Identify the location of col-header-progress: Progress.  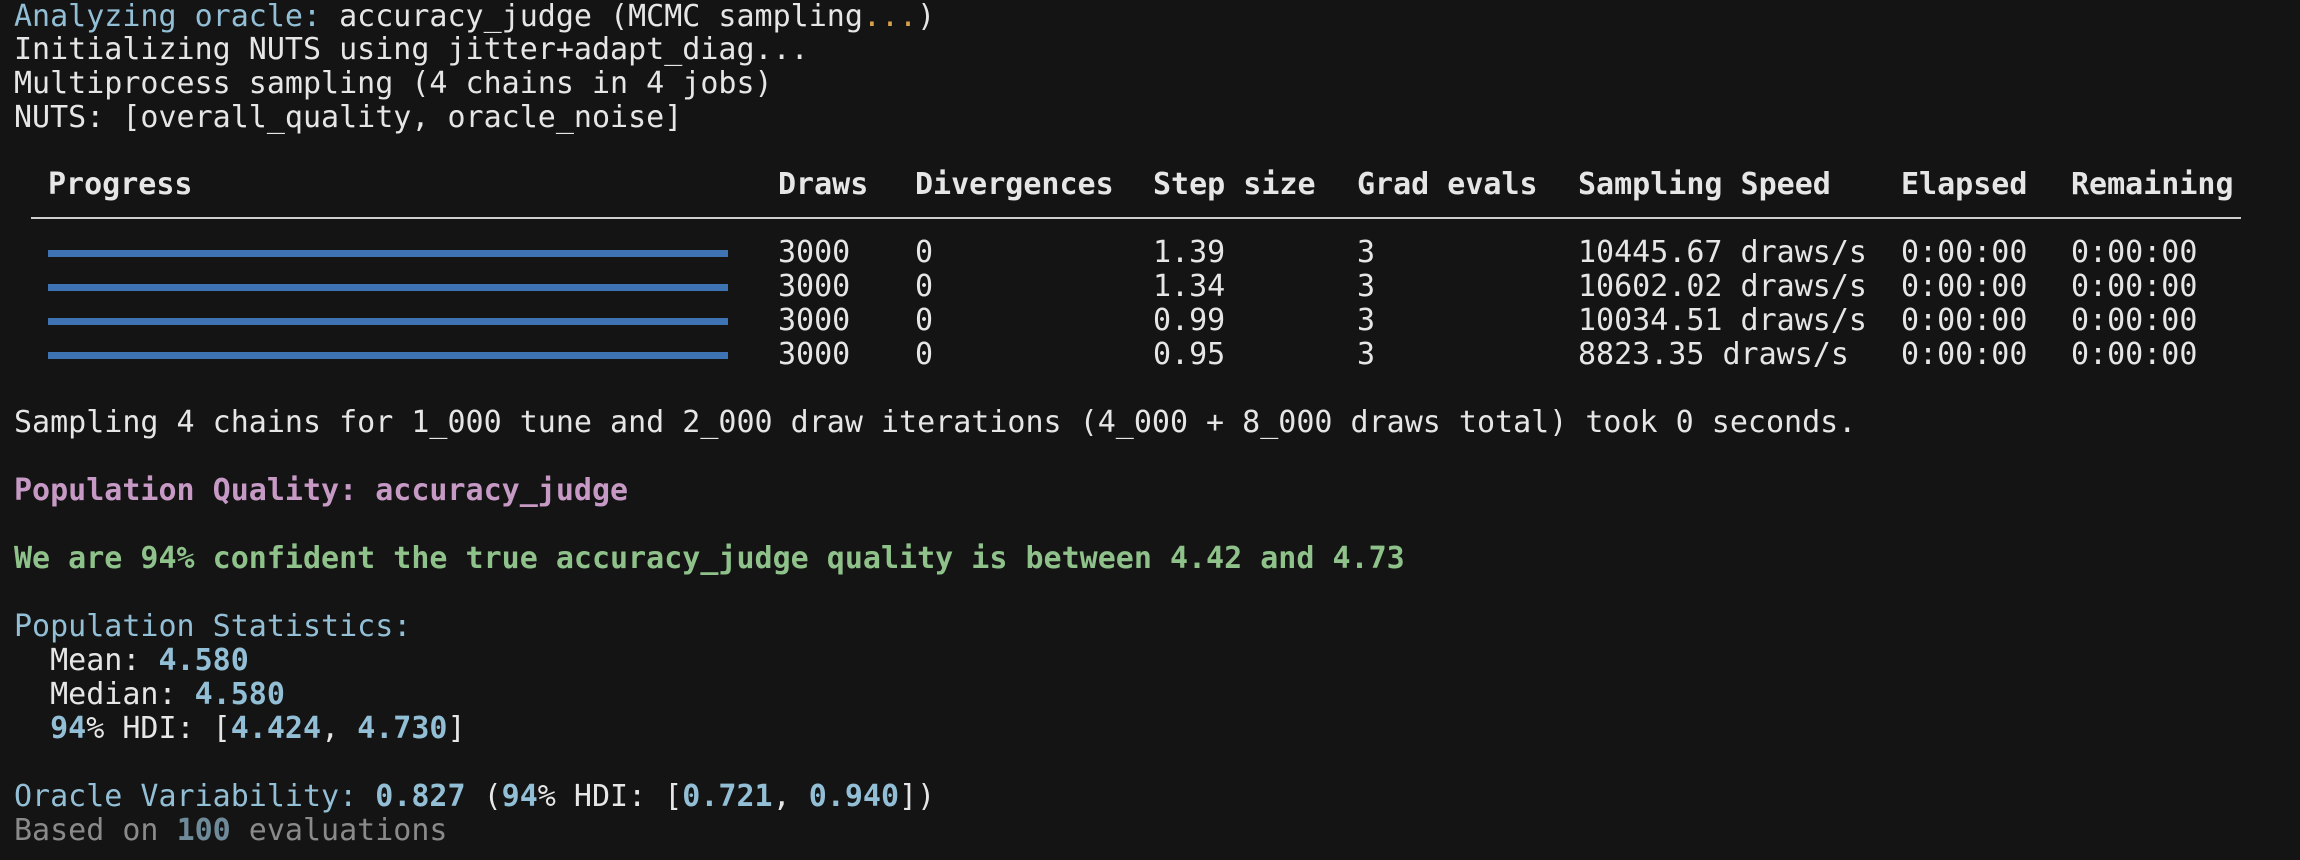
(120, 184).